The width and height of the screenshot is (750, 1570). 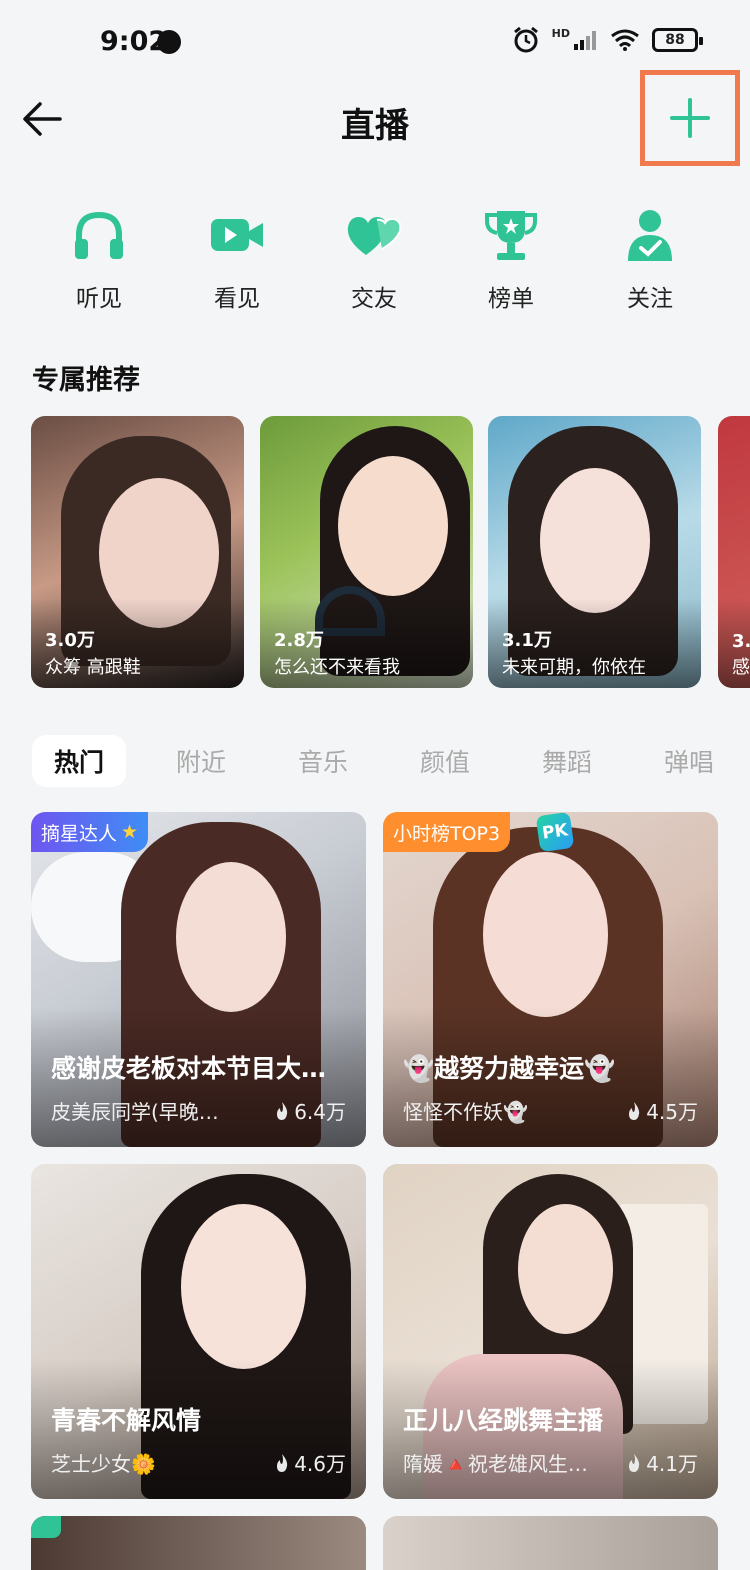 I want to click on recommend-card: 3. 感, so click(x=734, y=552).